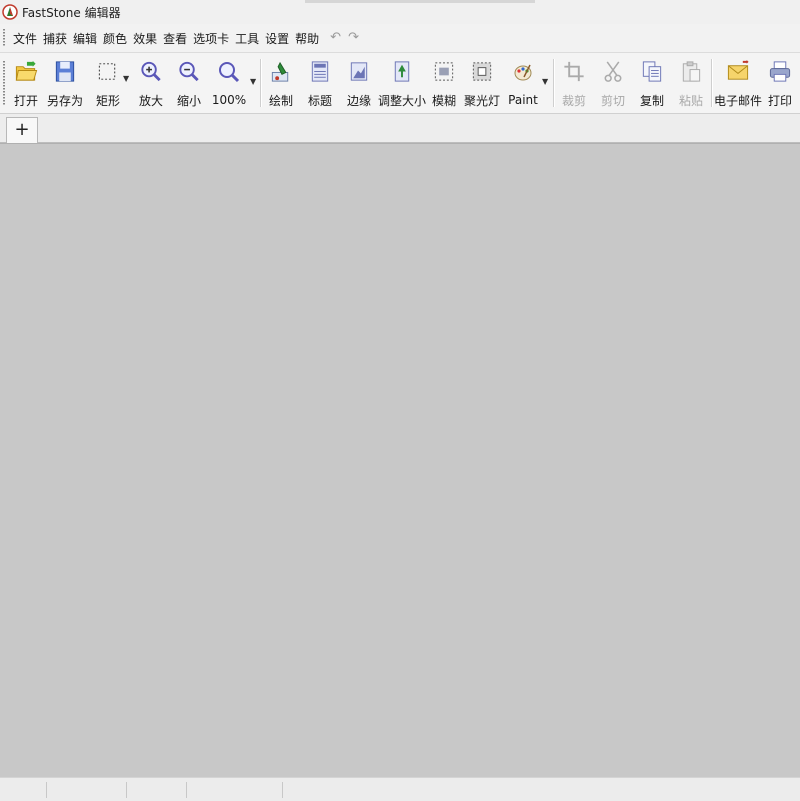 This screenshot has height=801, width=800. I want to click on paint-dropdown-icon: ▼, so click(545, 81).